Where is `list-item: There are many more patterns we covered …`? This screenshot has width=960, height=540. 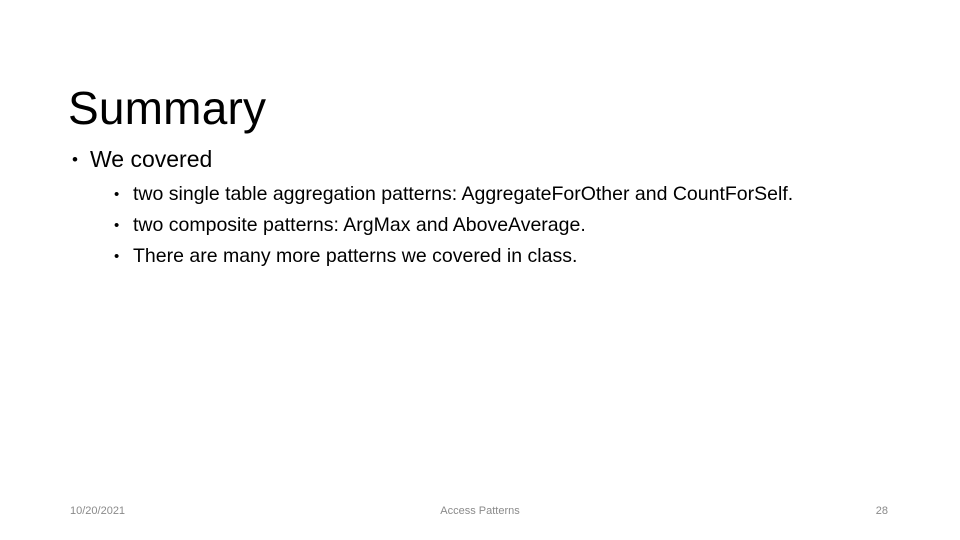 list-item: There are many more patterns we covered … is located at coordinates (514, 256).